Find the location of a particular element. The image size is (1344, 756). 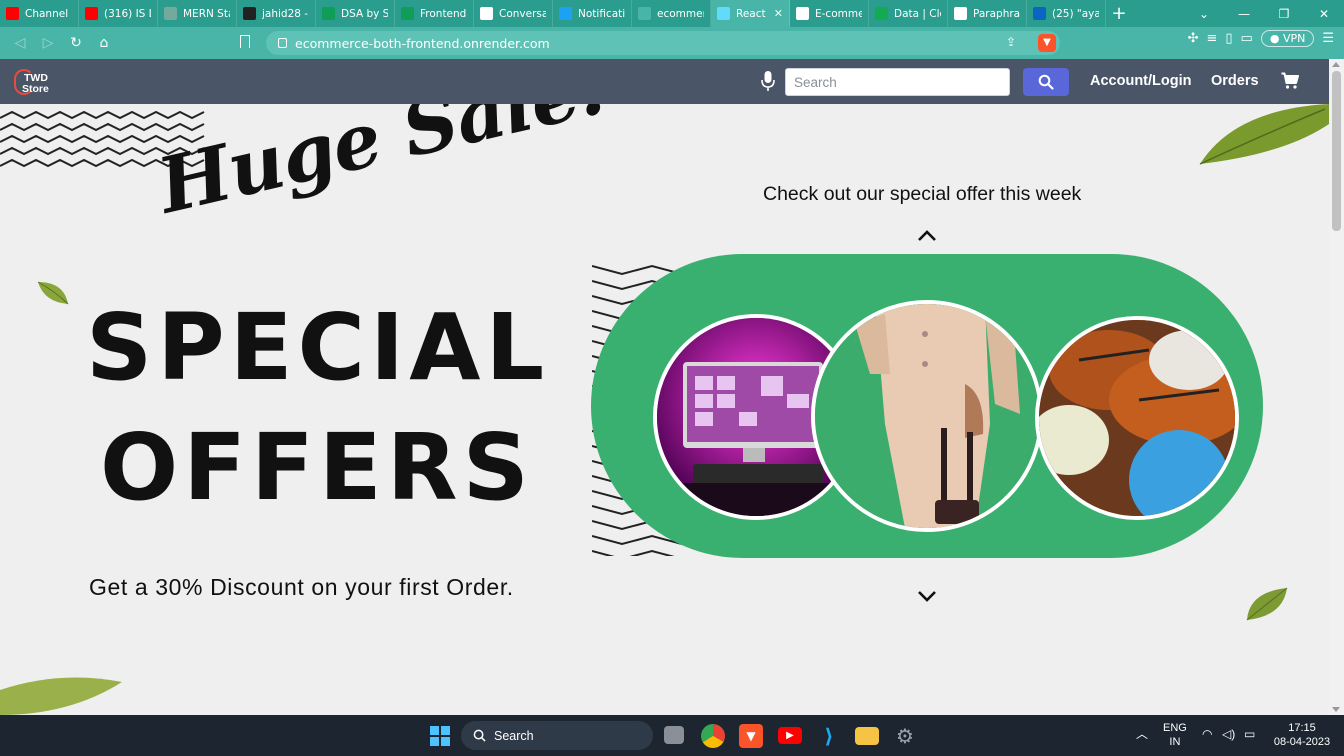

file-explorer-icon is located at coordinates (867, 736).